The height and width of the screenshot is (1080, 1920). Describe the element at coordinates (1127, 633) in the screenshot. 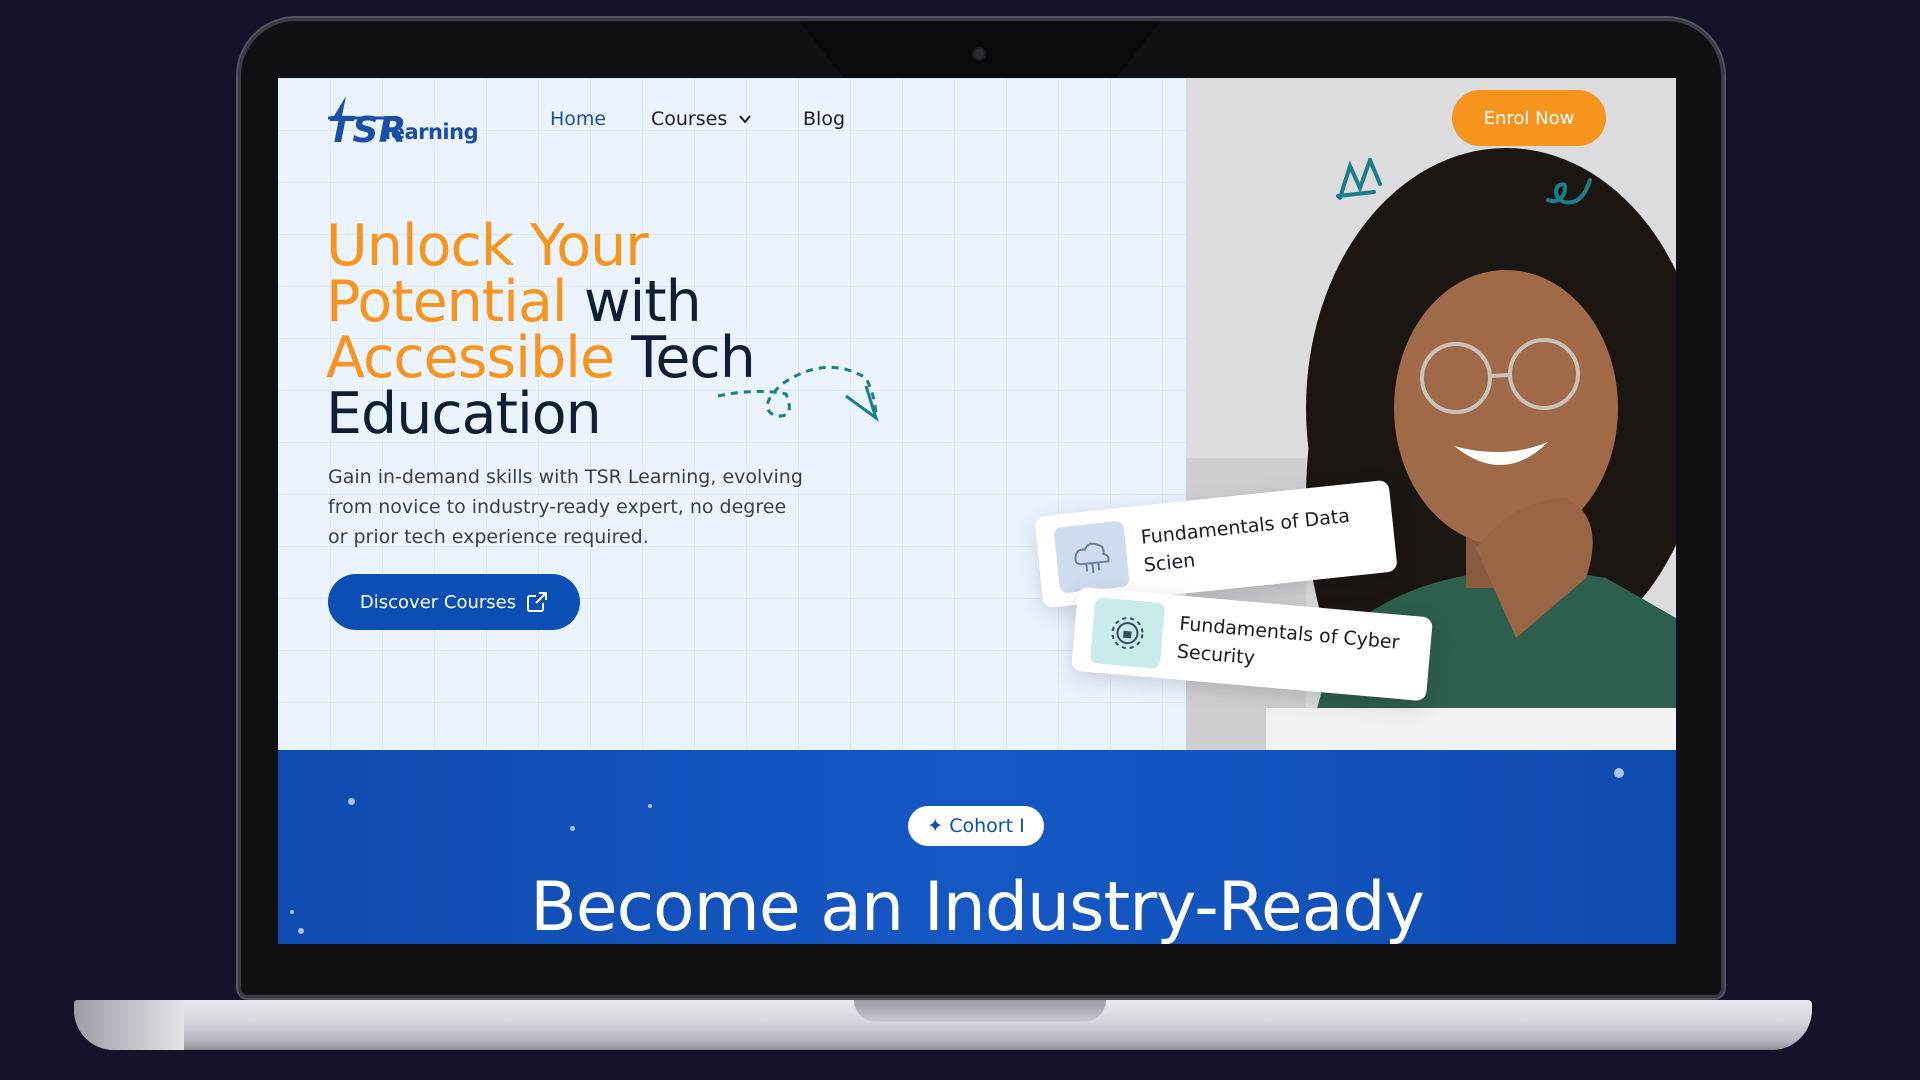

I see `security-gear-icon` at that location.